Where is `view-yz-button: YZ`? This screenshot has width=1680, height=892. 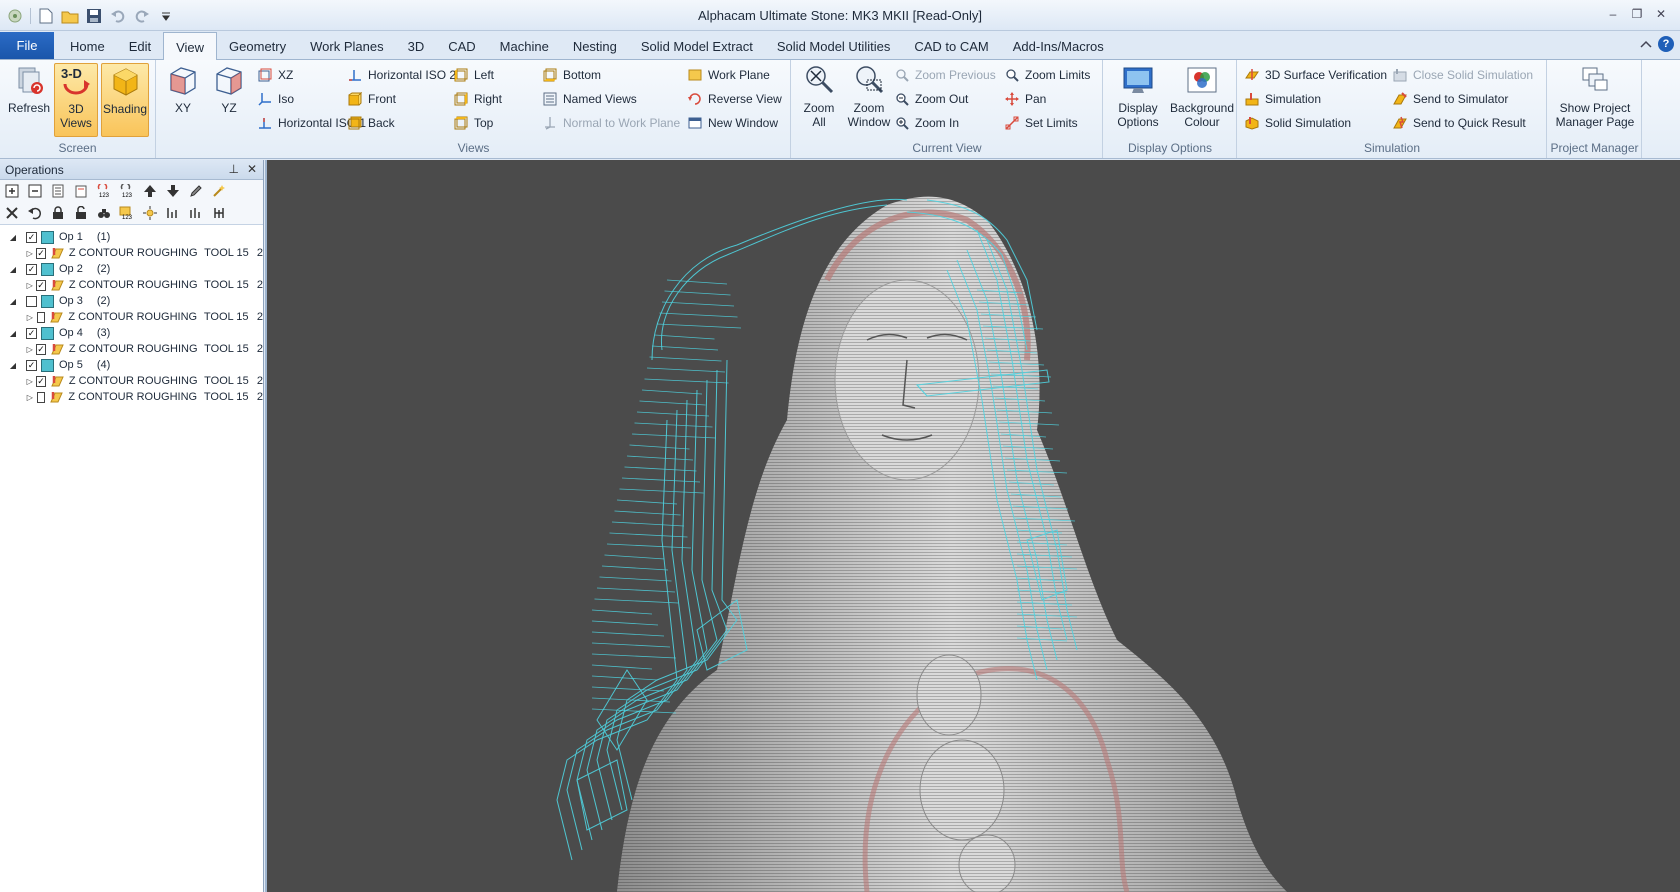 view-yz-button: YZ is located at coordinates (229, 89).